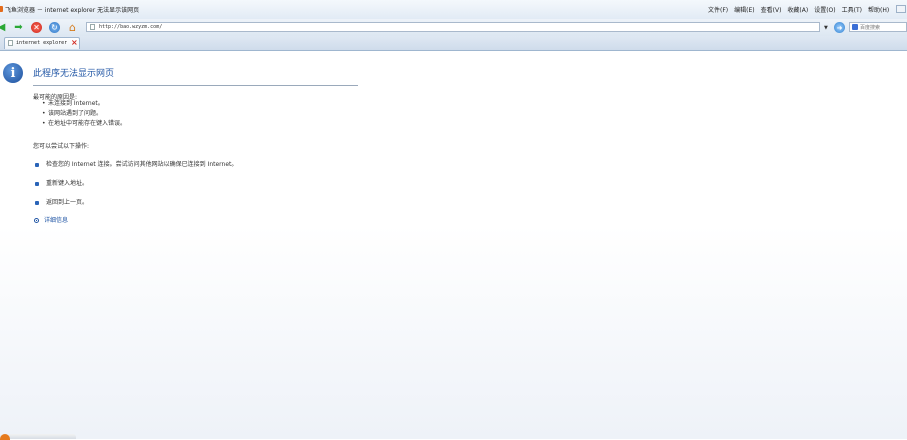 The width and height of the screenshot is (907, 440). I want to click on list-item: 该网站遇到了问题。, so click(84, 114).